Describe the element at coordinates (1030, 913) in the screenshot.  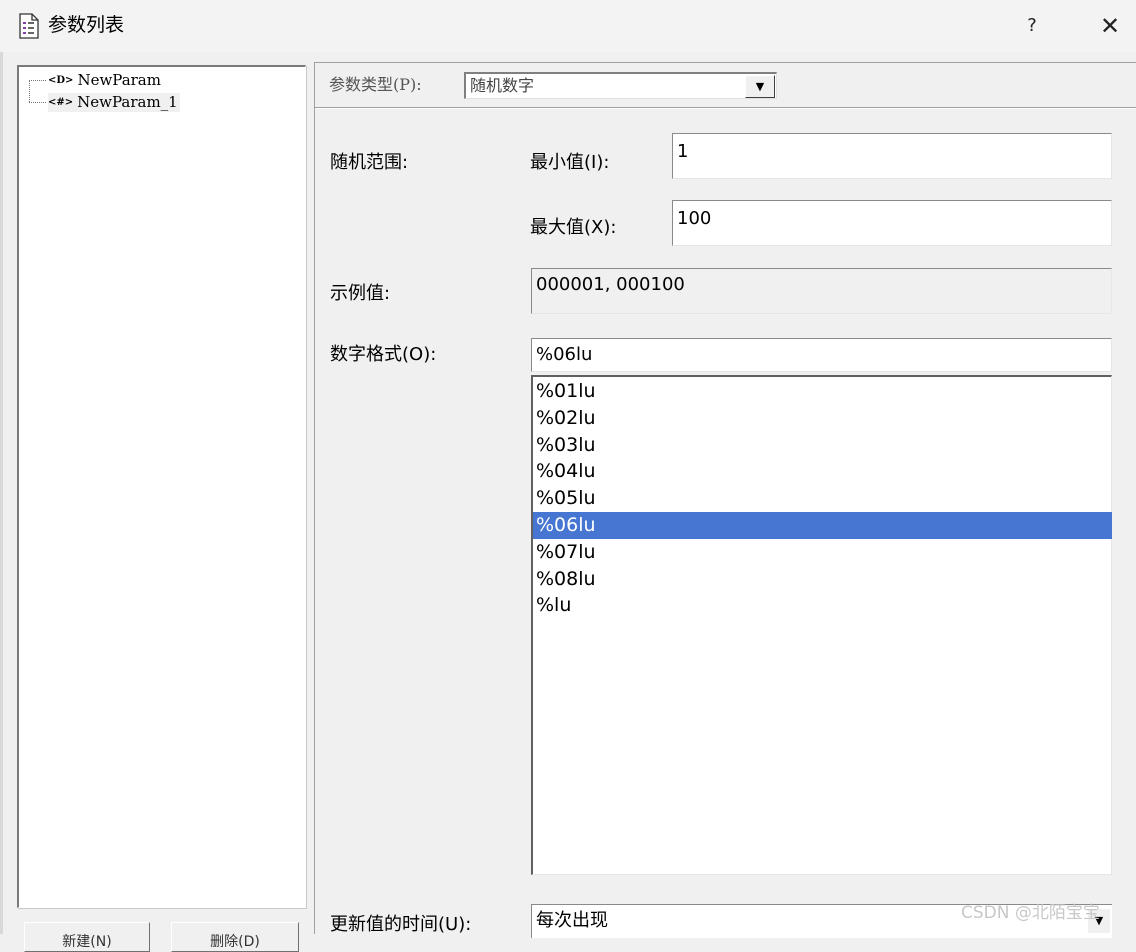
I see `watermark: CSDN @北陌宝宝` at that location.